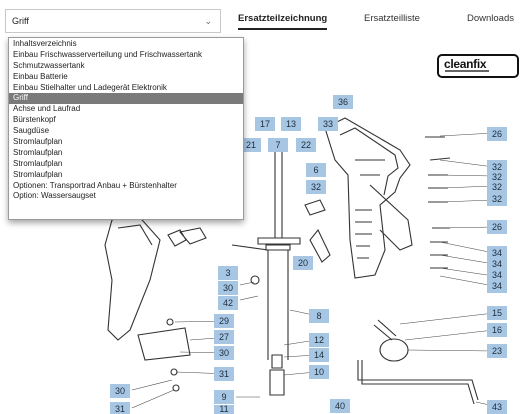 Image resolution: width=530 pixels, height=414 pixels. Describe the element at coordinates (113, 21) in the screenshot. I see `section-select: Griff ⌄` at that location.